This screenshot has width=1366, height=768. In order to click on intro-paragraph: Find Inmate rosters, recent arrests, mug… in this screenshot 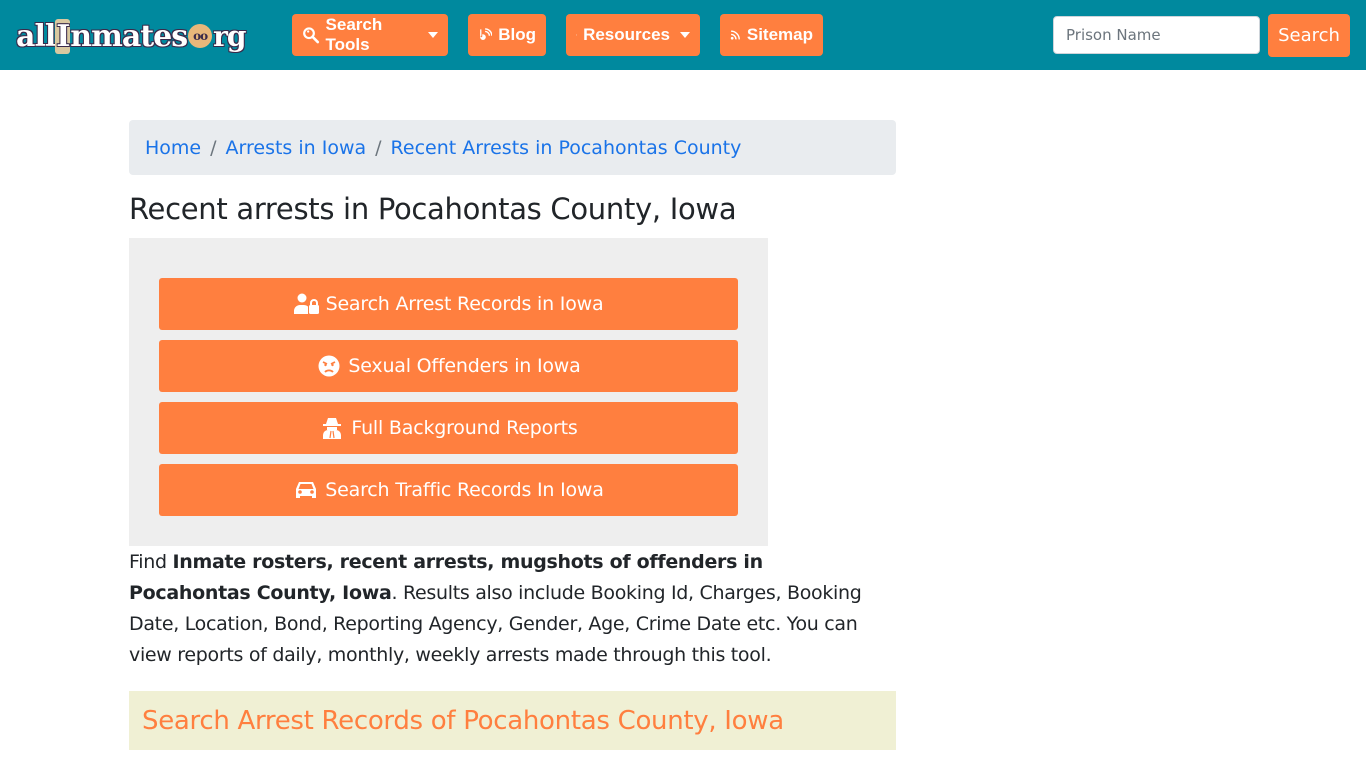, I will do `click(509, 609)`.